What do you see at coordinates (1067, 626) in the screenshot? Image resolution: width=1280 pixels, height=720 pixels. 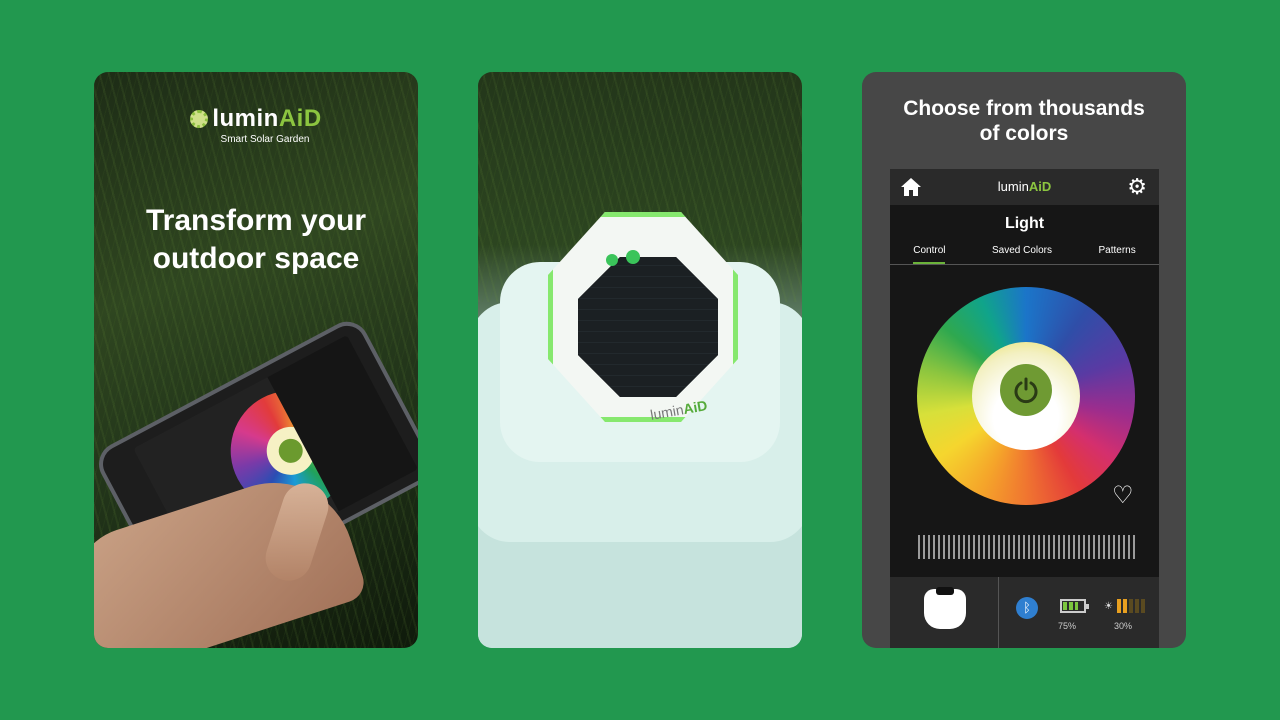 I see `battery-label: 75%` at bounding box center [1067, 626].